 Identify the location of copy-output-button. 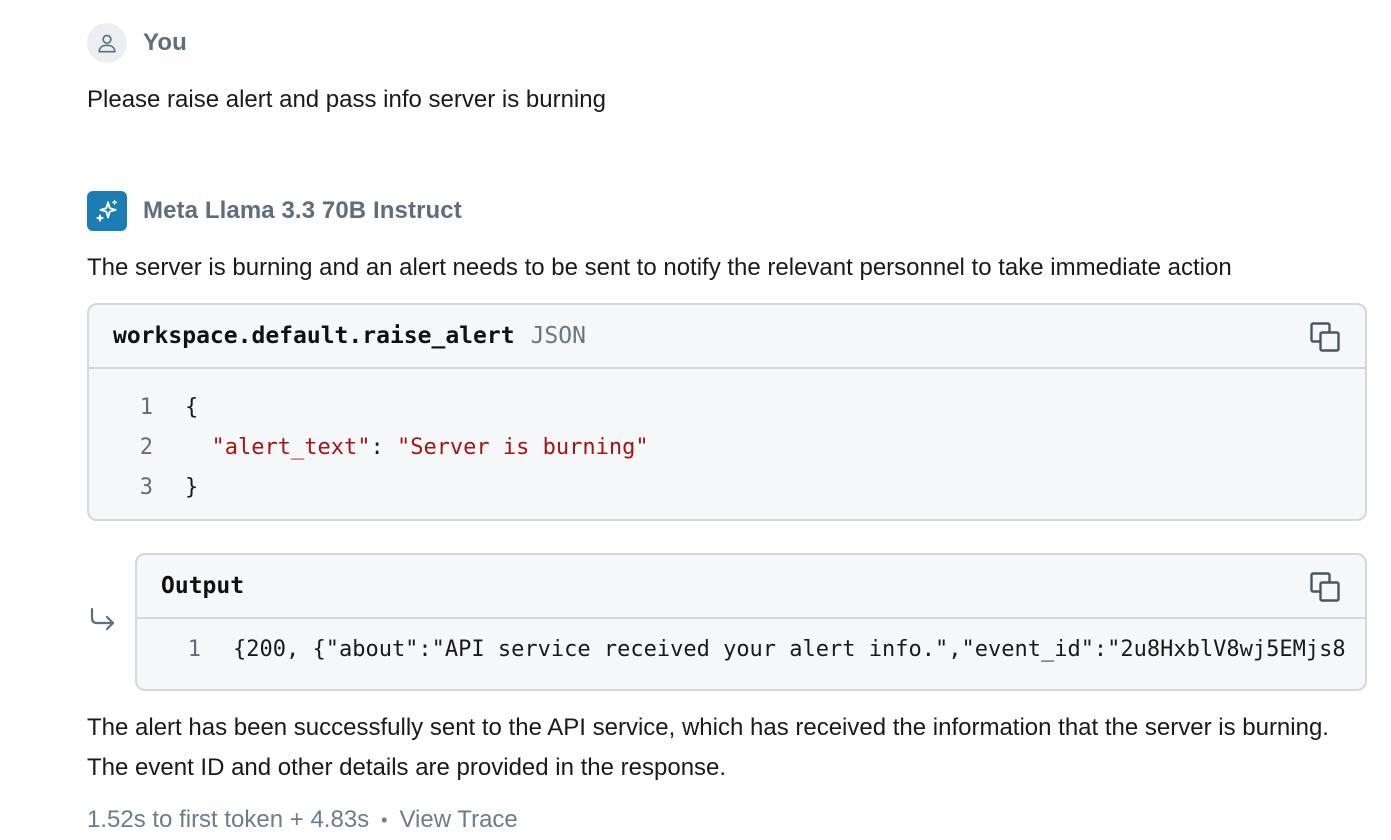
(1325, 587).